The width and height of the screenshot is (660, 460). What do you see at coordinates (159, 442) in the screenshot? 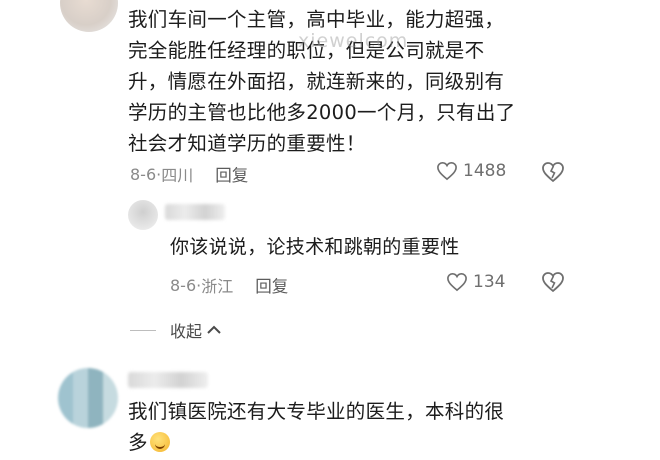
I see `laughing-emoji-icon` at bounding box center [159, 442].